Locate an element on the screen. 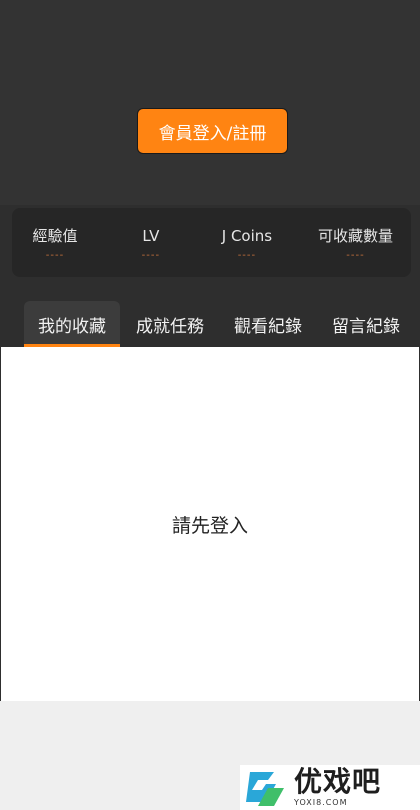 The height and width of the screenshot is (810, 420). login-prompt: 請先登入 is located at coordinates (209, 525).